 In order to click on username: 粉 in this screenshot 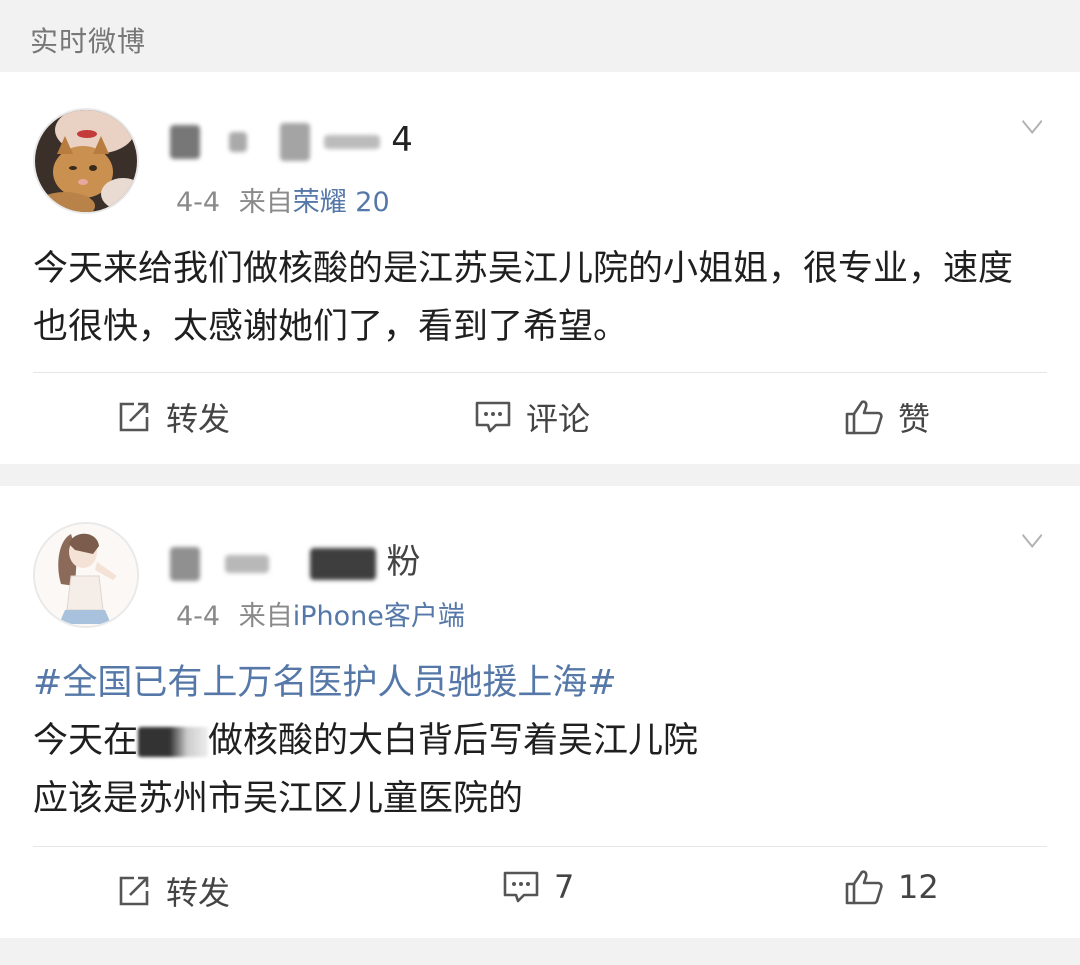, I will do `click(295, 558)`.